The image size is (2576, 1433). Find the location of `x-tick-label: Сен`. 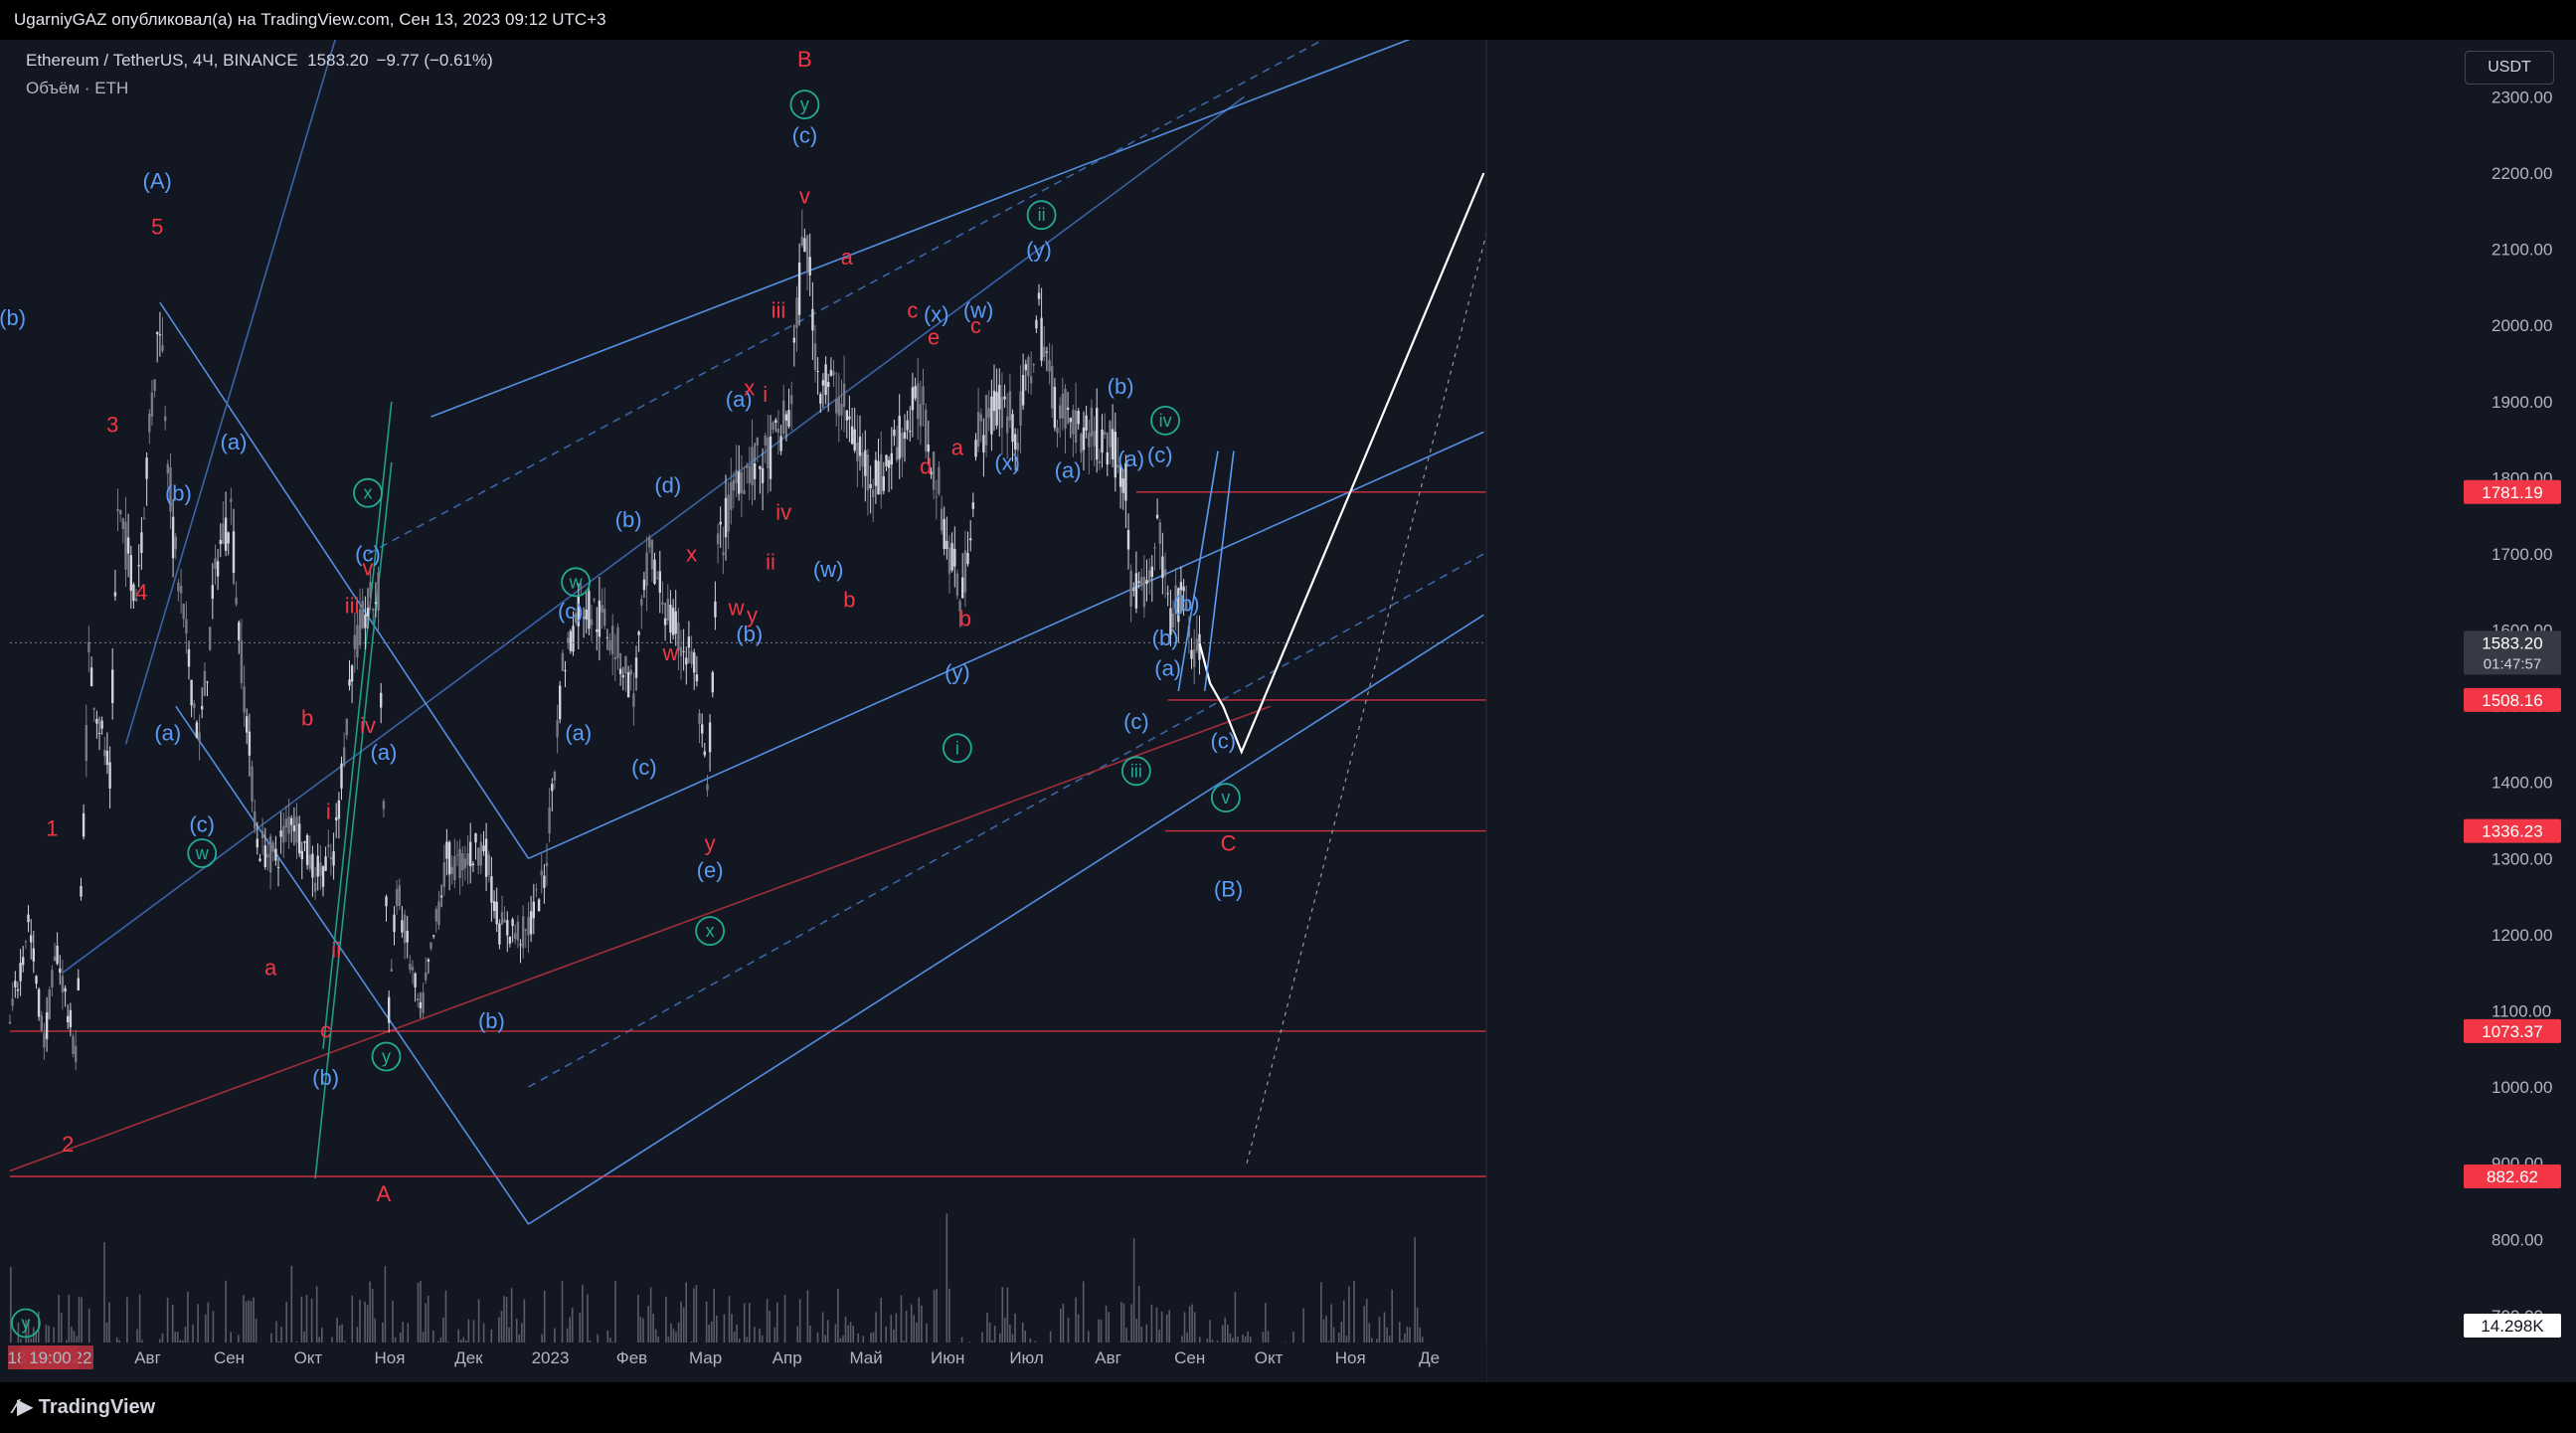

x-tick-label: Сен is located at coordinates (1189, 1357).